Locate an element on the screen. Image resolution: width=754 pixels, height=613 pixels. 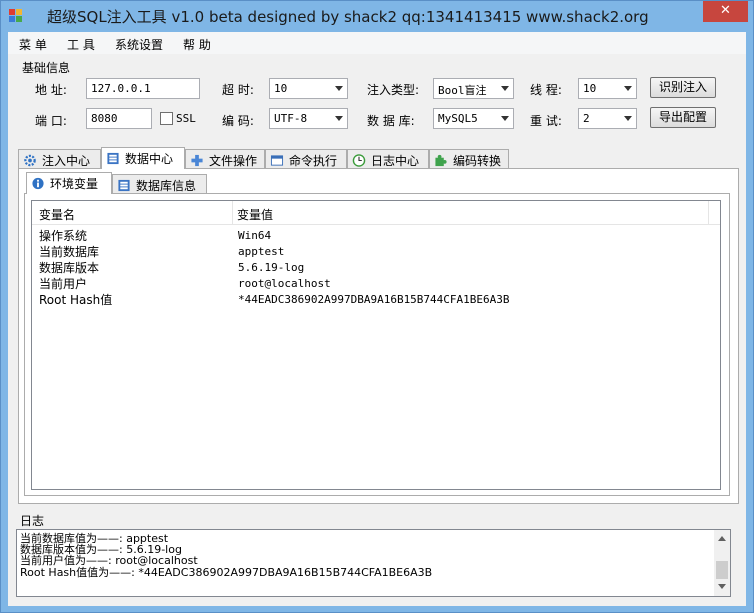
terminal-window-icon is located at coordinates (277, 160).